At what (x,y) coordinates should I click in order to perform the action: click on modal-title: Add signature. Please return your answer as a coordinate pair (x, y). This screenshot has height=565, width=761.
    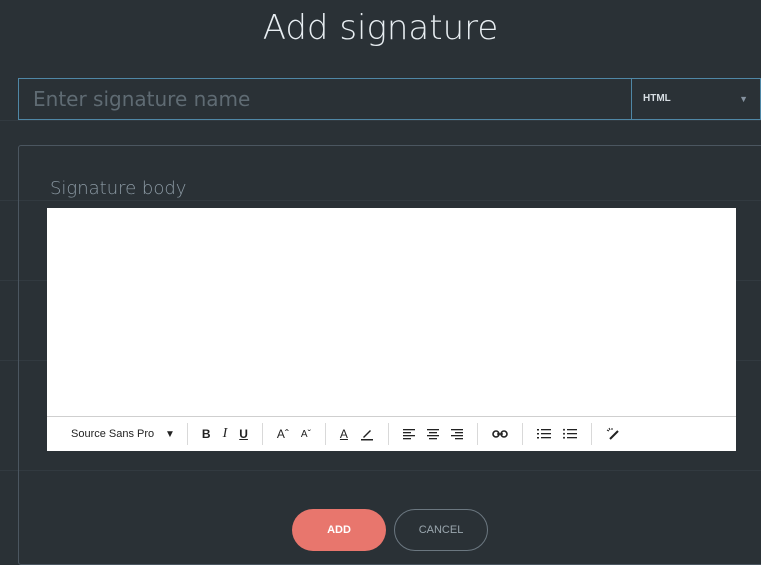
    Looking at the image, I should click on (380, 28).